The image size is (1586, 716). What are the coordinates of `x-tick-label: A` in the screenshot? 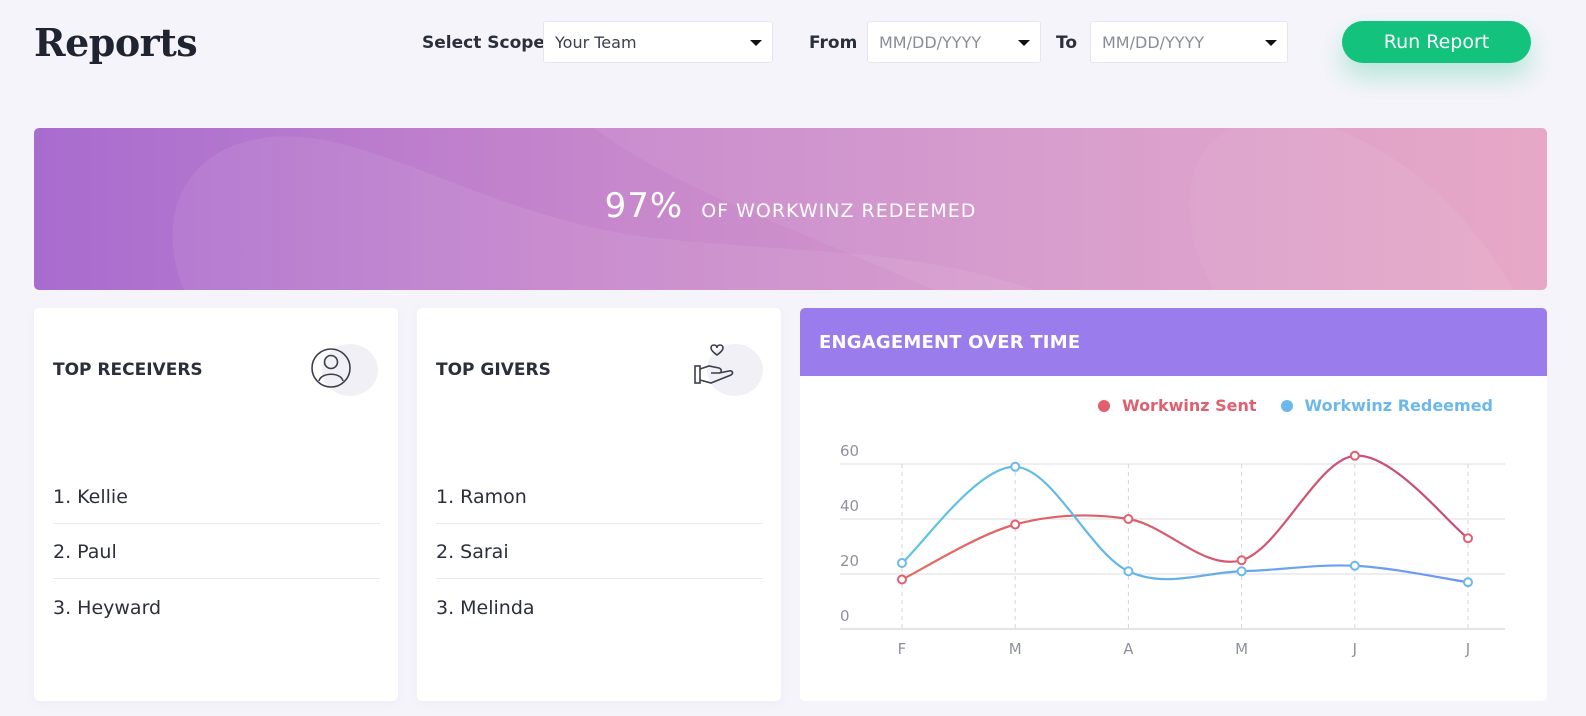 It's located at (1128, 649).